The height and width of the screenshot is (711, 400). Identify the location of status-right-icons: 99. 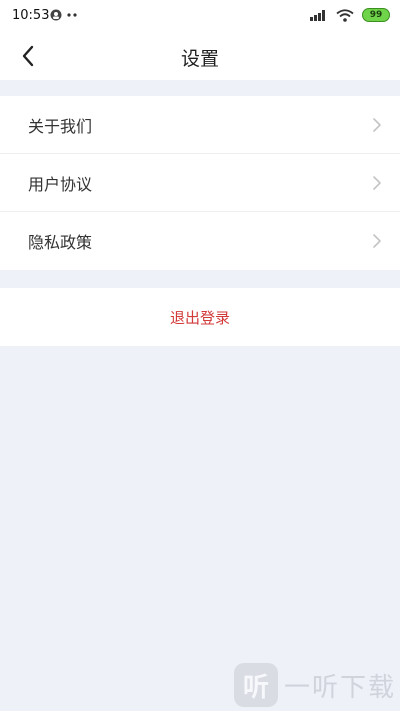
(350, 15).